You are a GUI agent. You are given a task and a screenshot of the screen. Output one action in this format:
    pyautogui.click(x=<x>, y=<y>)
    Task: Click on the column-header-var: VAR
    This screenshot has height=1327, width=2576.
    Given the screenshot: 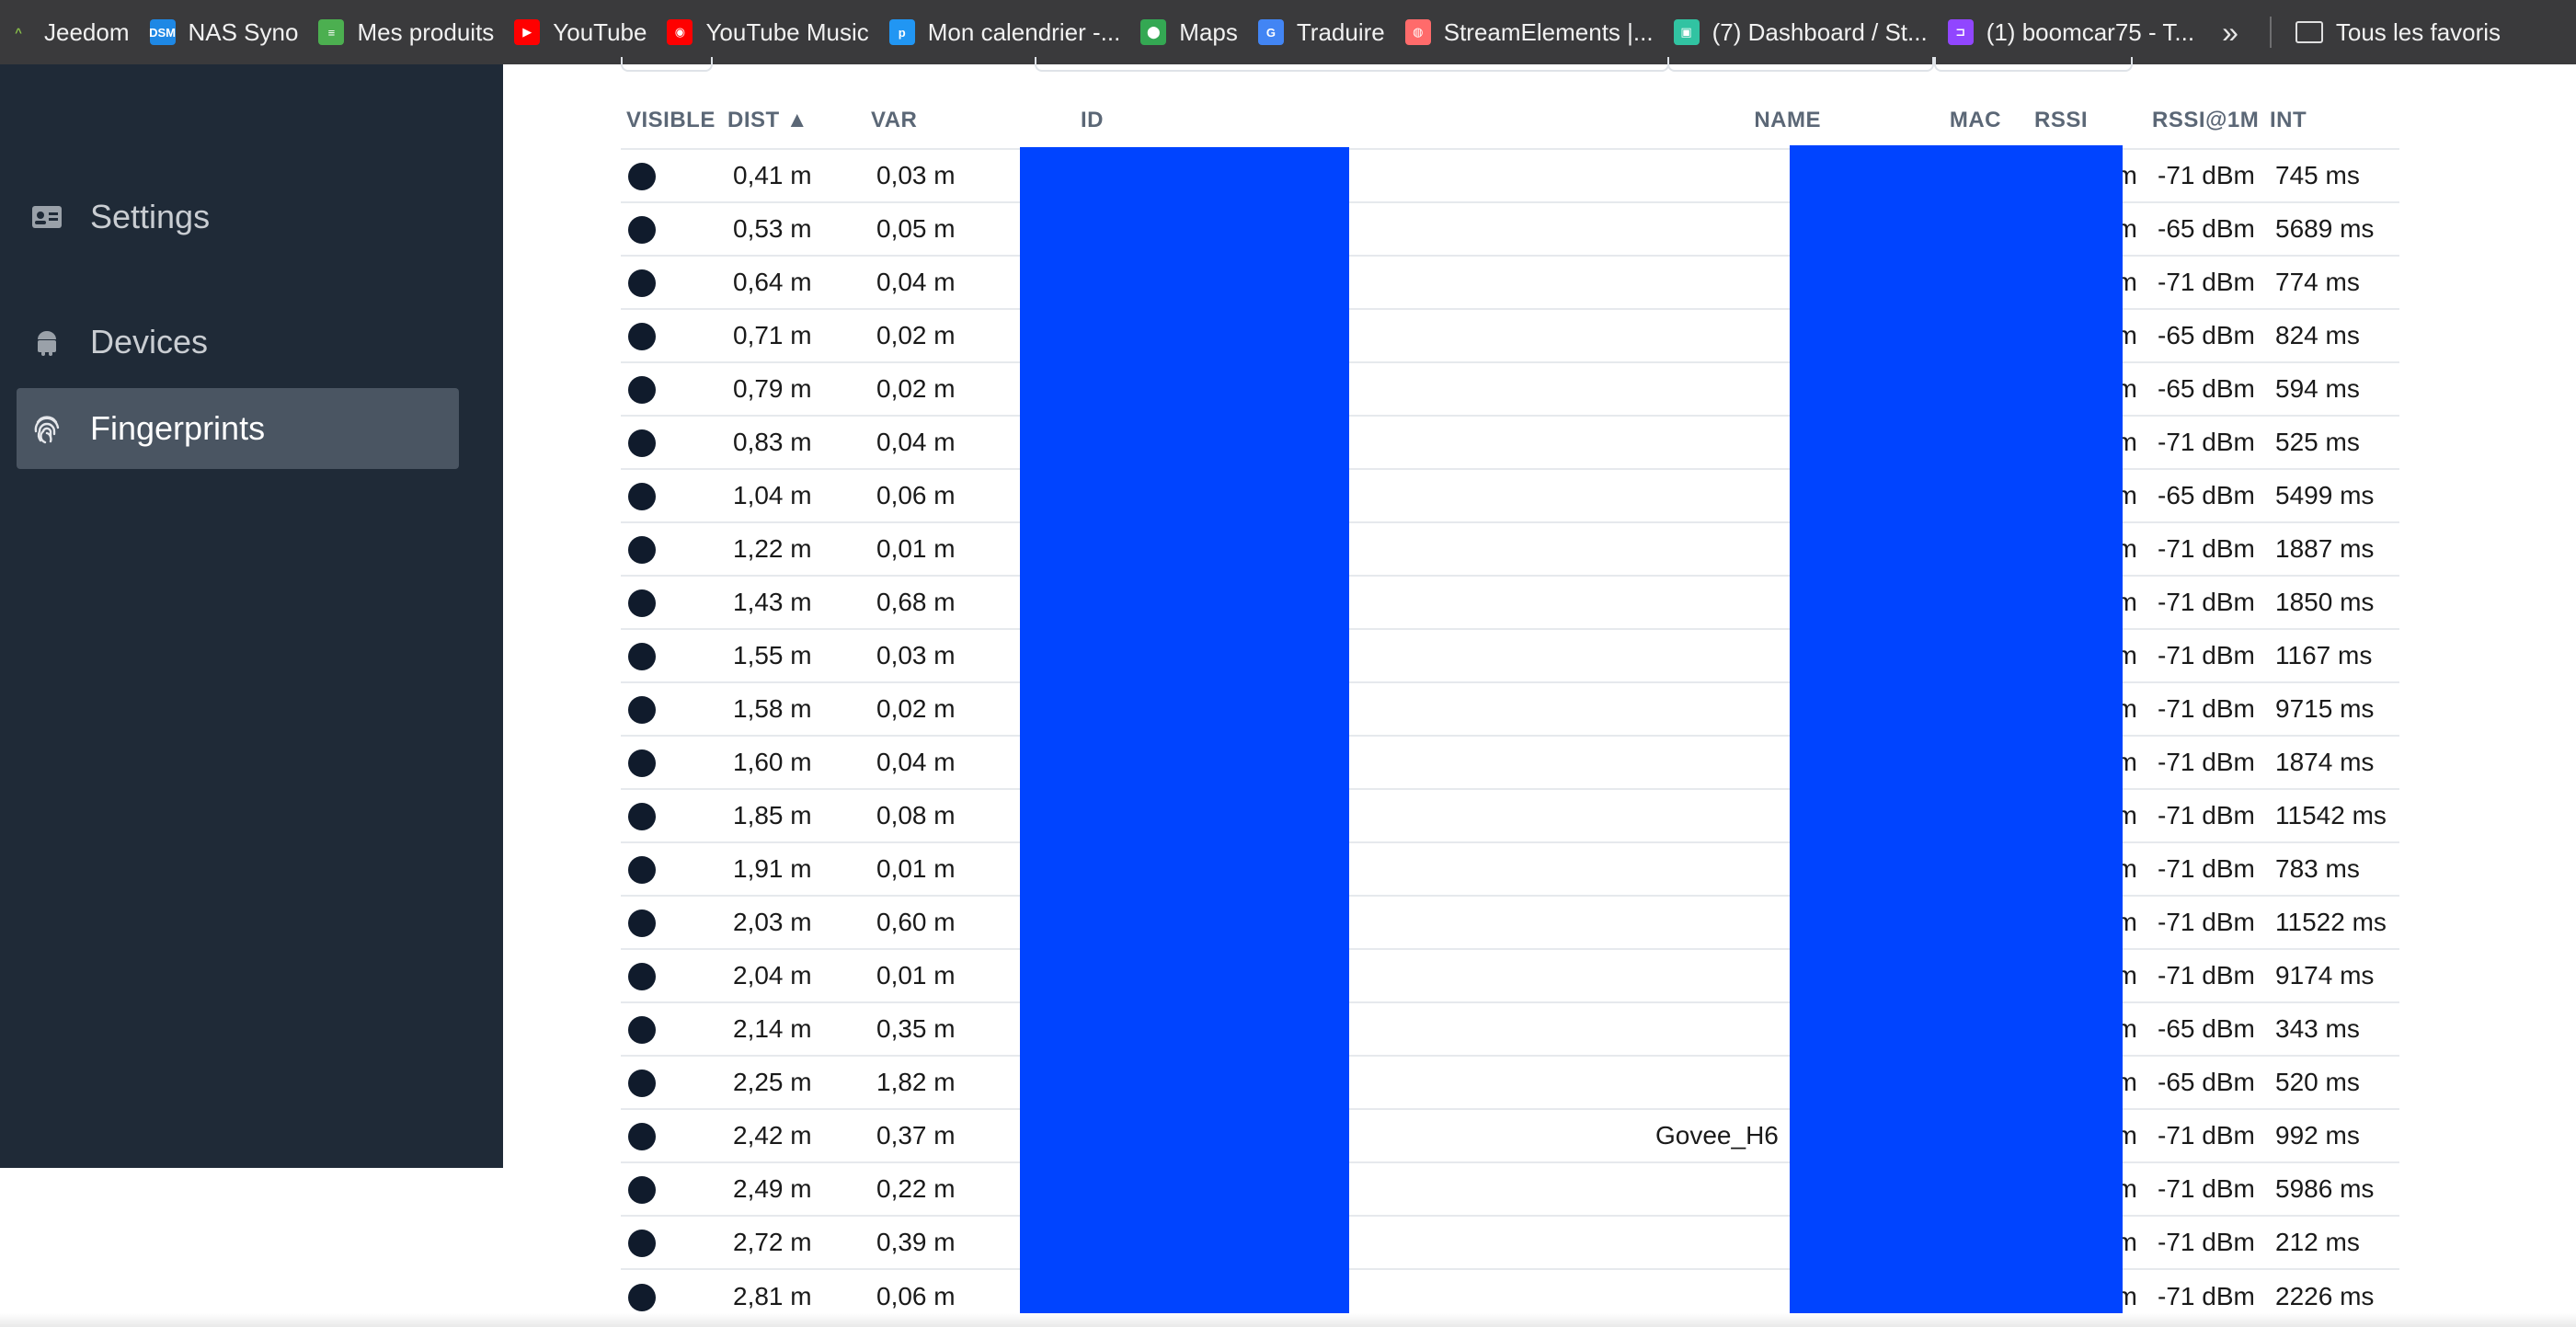 What is the action you would take?
    pyautogui.click(x=970, y=120)
    